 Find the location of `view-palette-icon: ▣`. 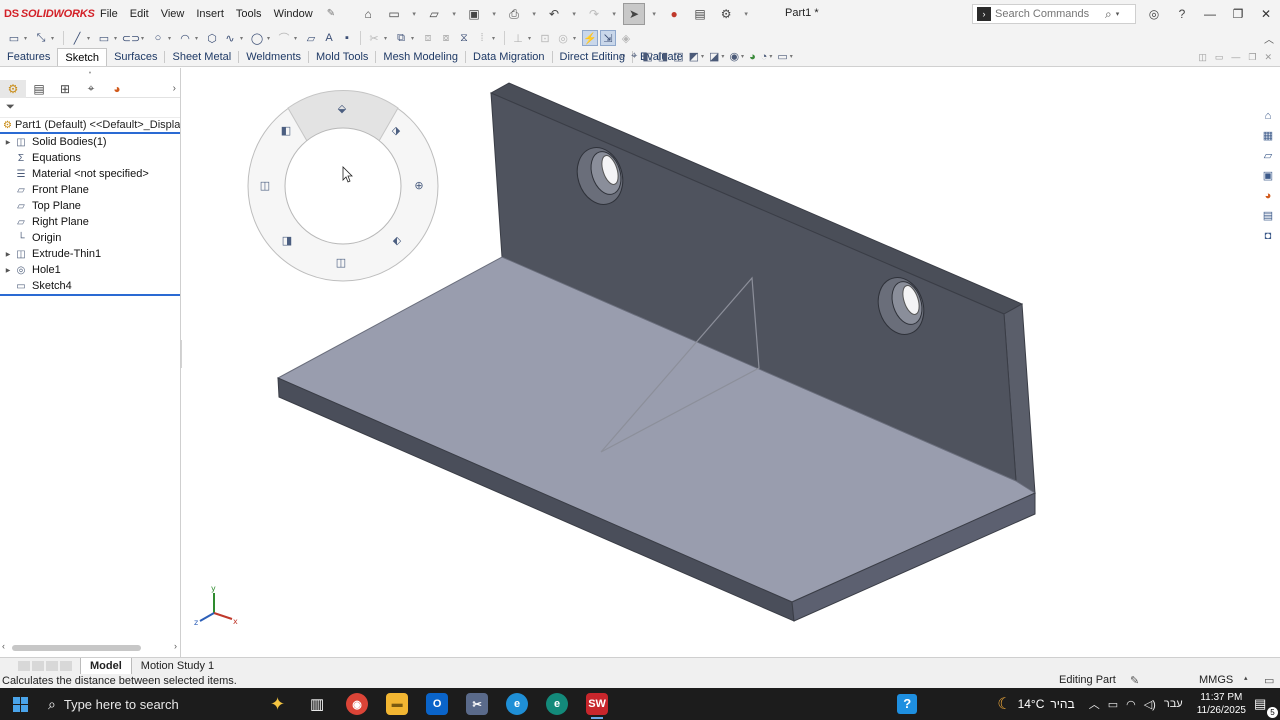

view-palette-icon: ▣ is located at coordinates (1268, 176).